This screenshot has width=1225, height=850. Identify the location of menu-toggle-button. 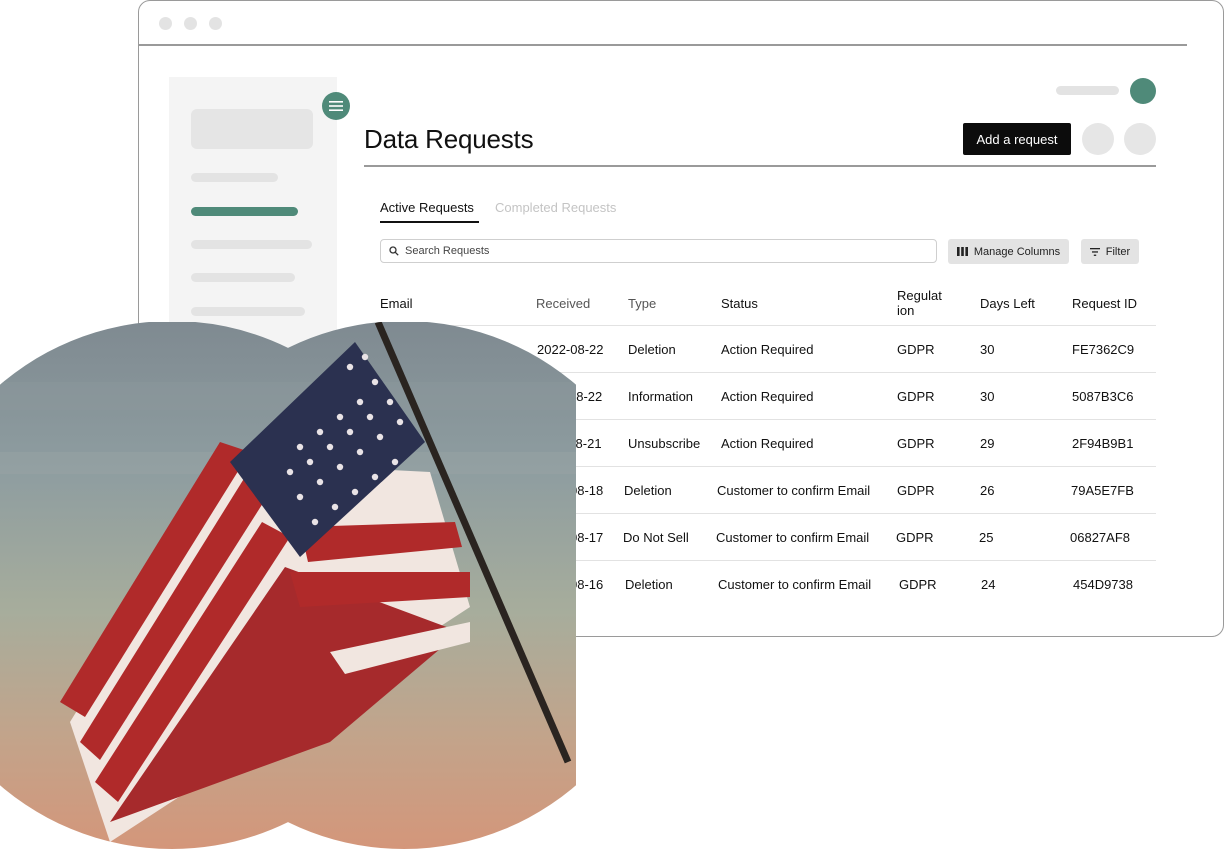
(336, 106).